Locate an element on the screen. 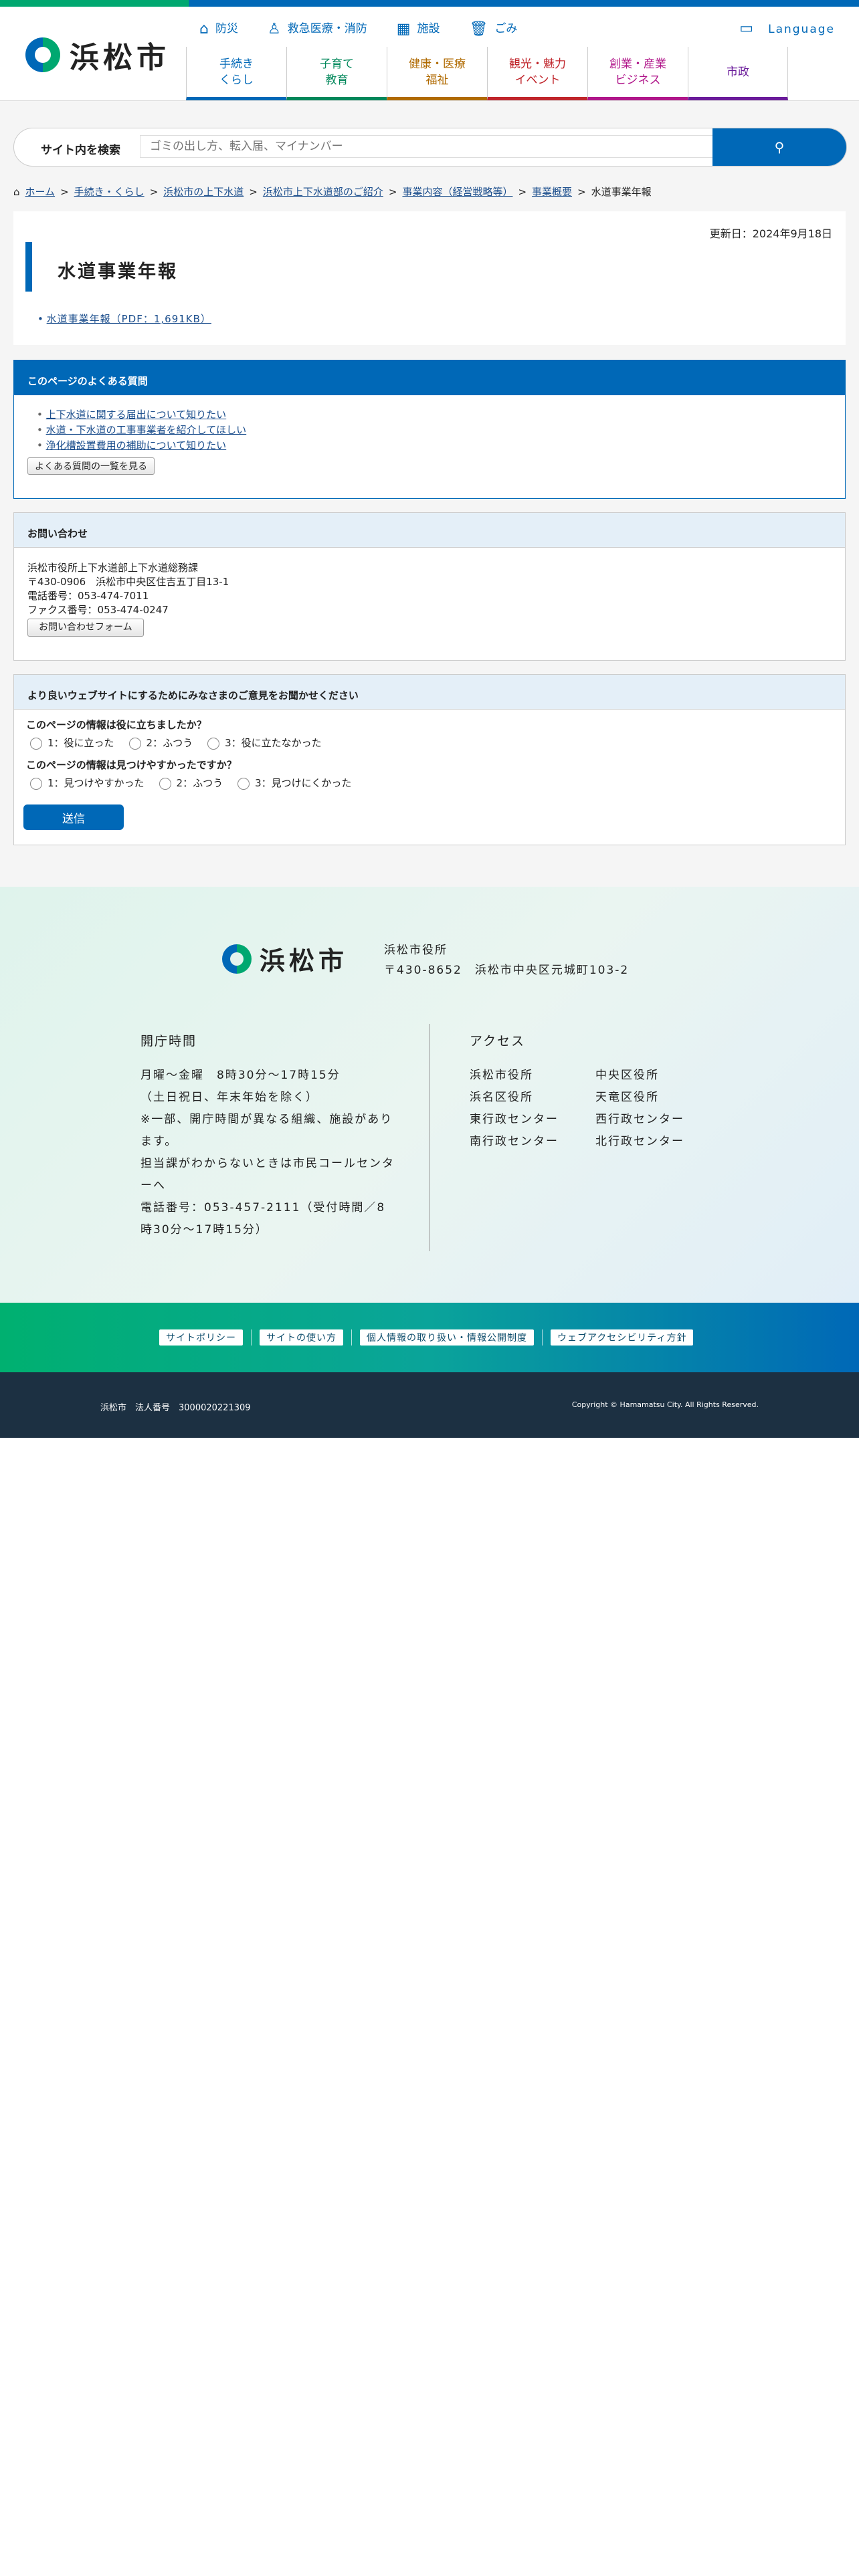 The width and height of the screenshot is (859, 2576). search-icon: ⚲ is located at coordinates (779, 147).